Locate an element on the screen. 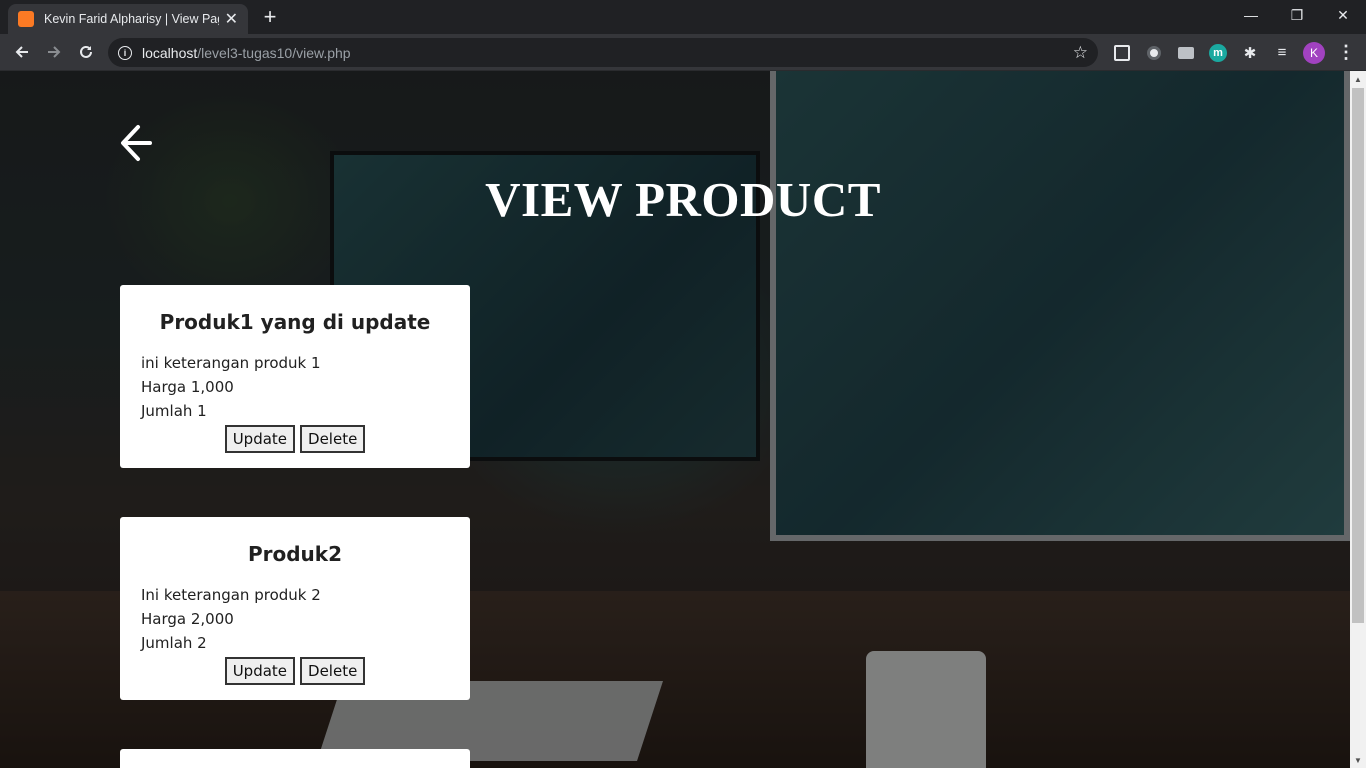 The width and height of the screenshot is (1366, 768). forward-button is located at coordinates (54, 52).